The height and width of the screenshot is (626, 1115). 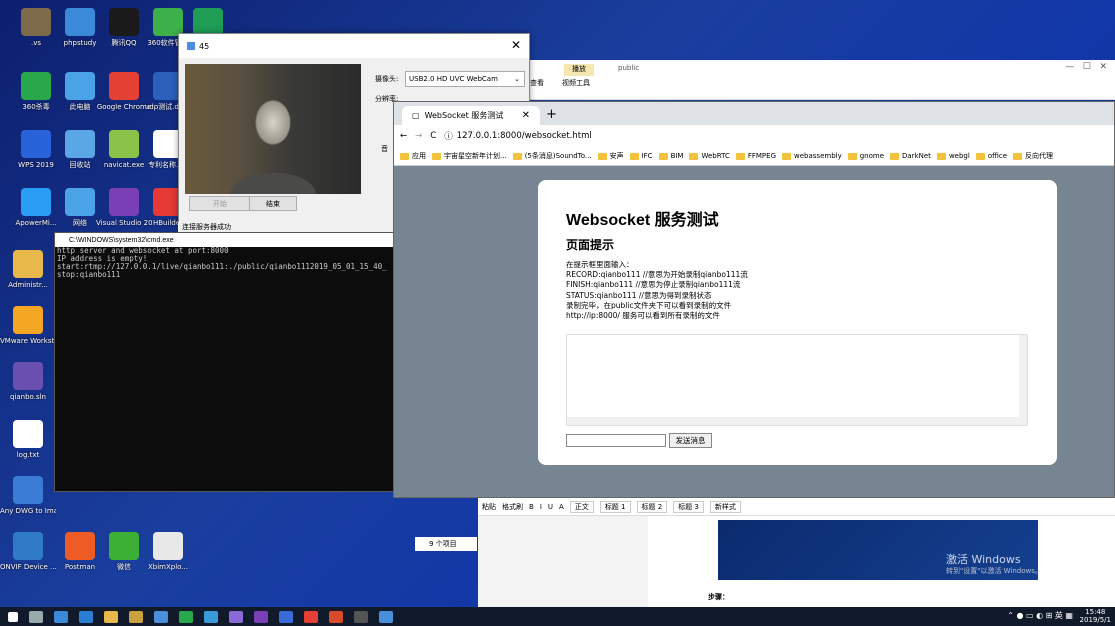 I want to click on bookmark-item: gnome, so click(x=865, y=156).